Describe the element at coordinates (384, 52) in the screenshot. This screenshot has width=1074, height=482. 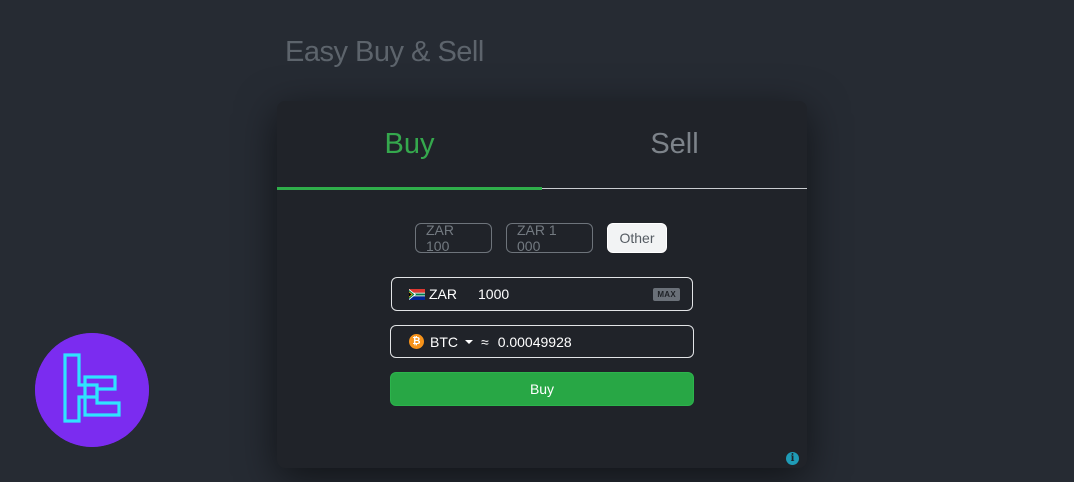
I see `page-title: Easy Buy & Sell` at that location.